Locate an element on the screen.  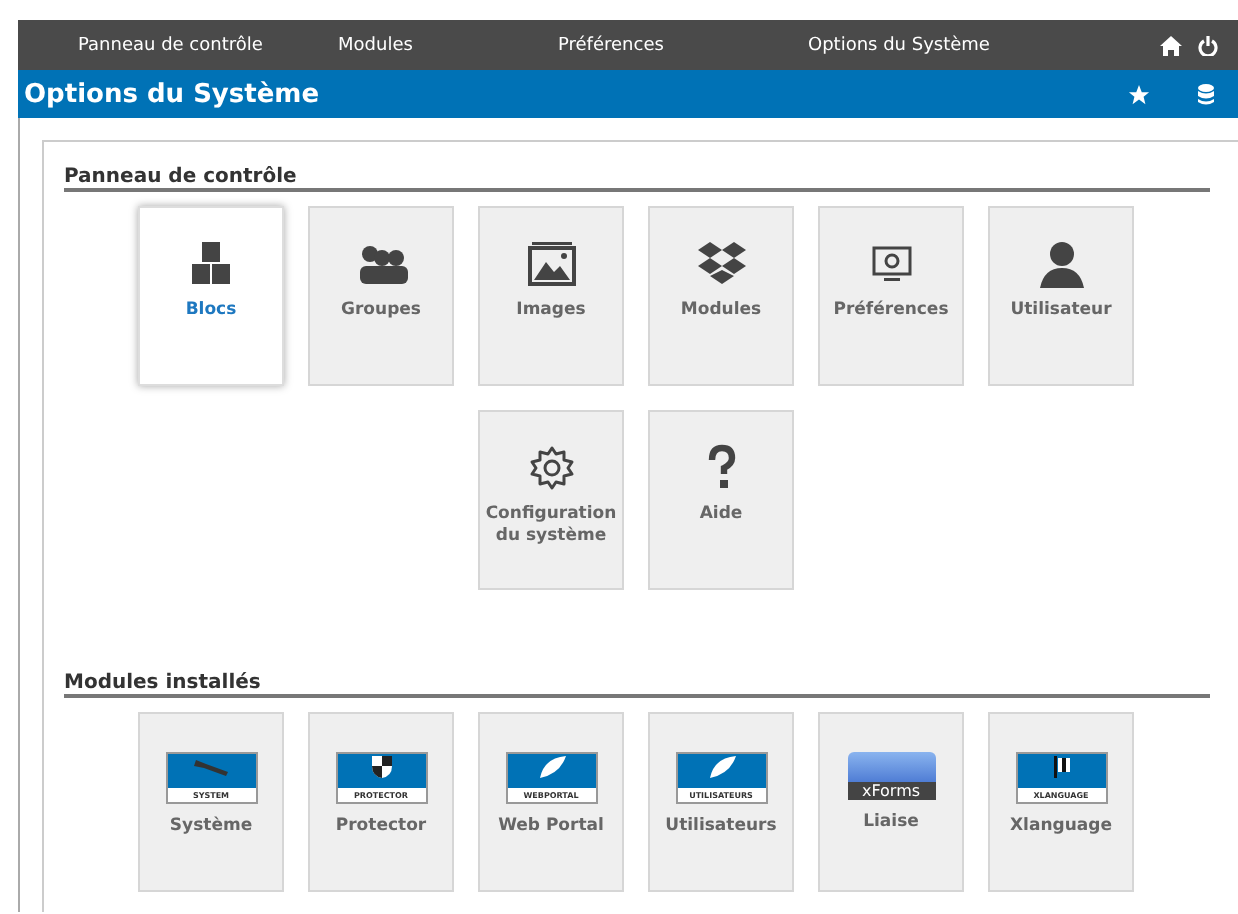
shortcut-tile: Modules is located at coordinates (721, 296).